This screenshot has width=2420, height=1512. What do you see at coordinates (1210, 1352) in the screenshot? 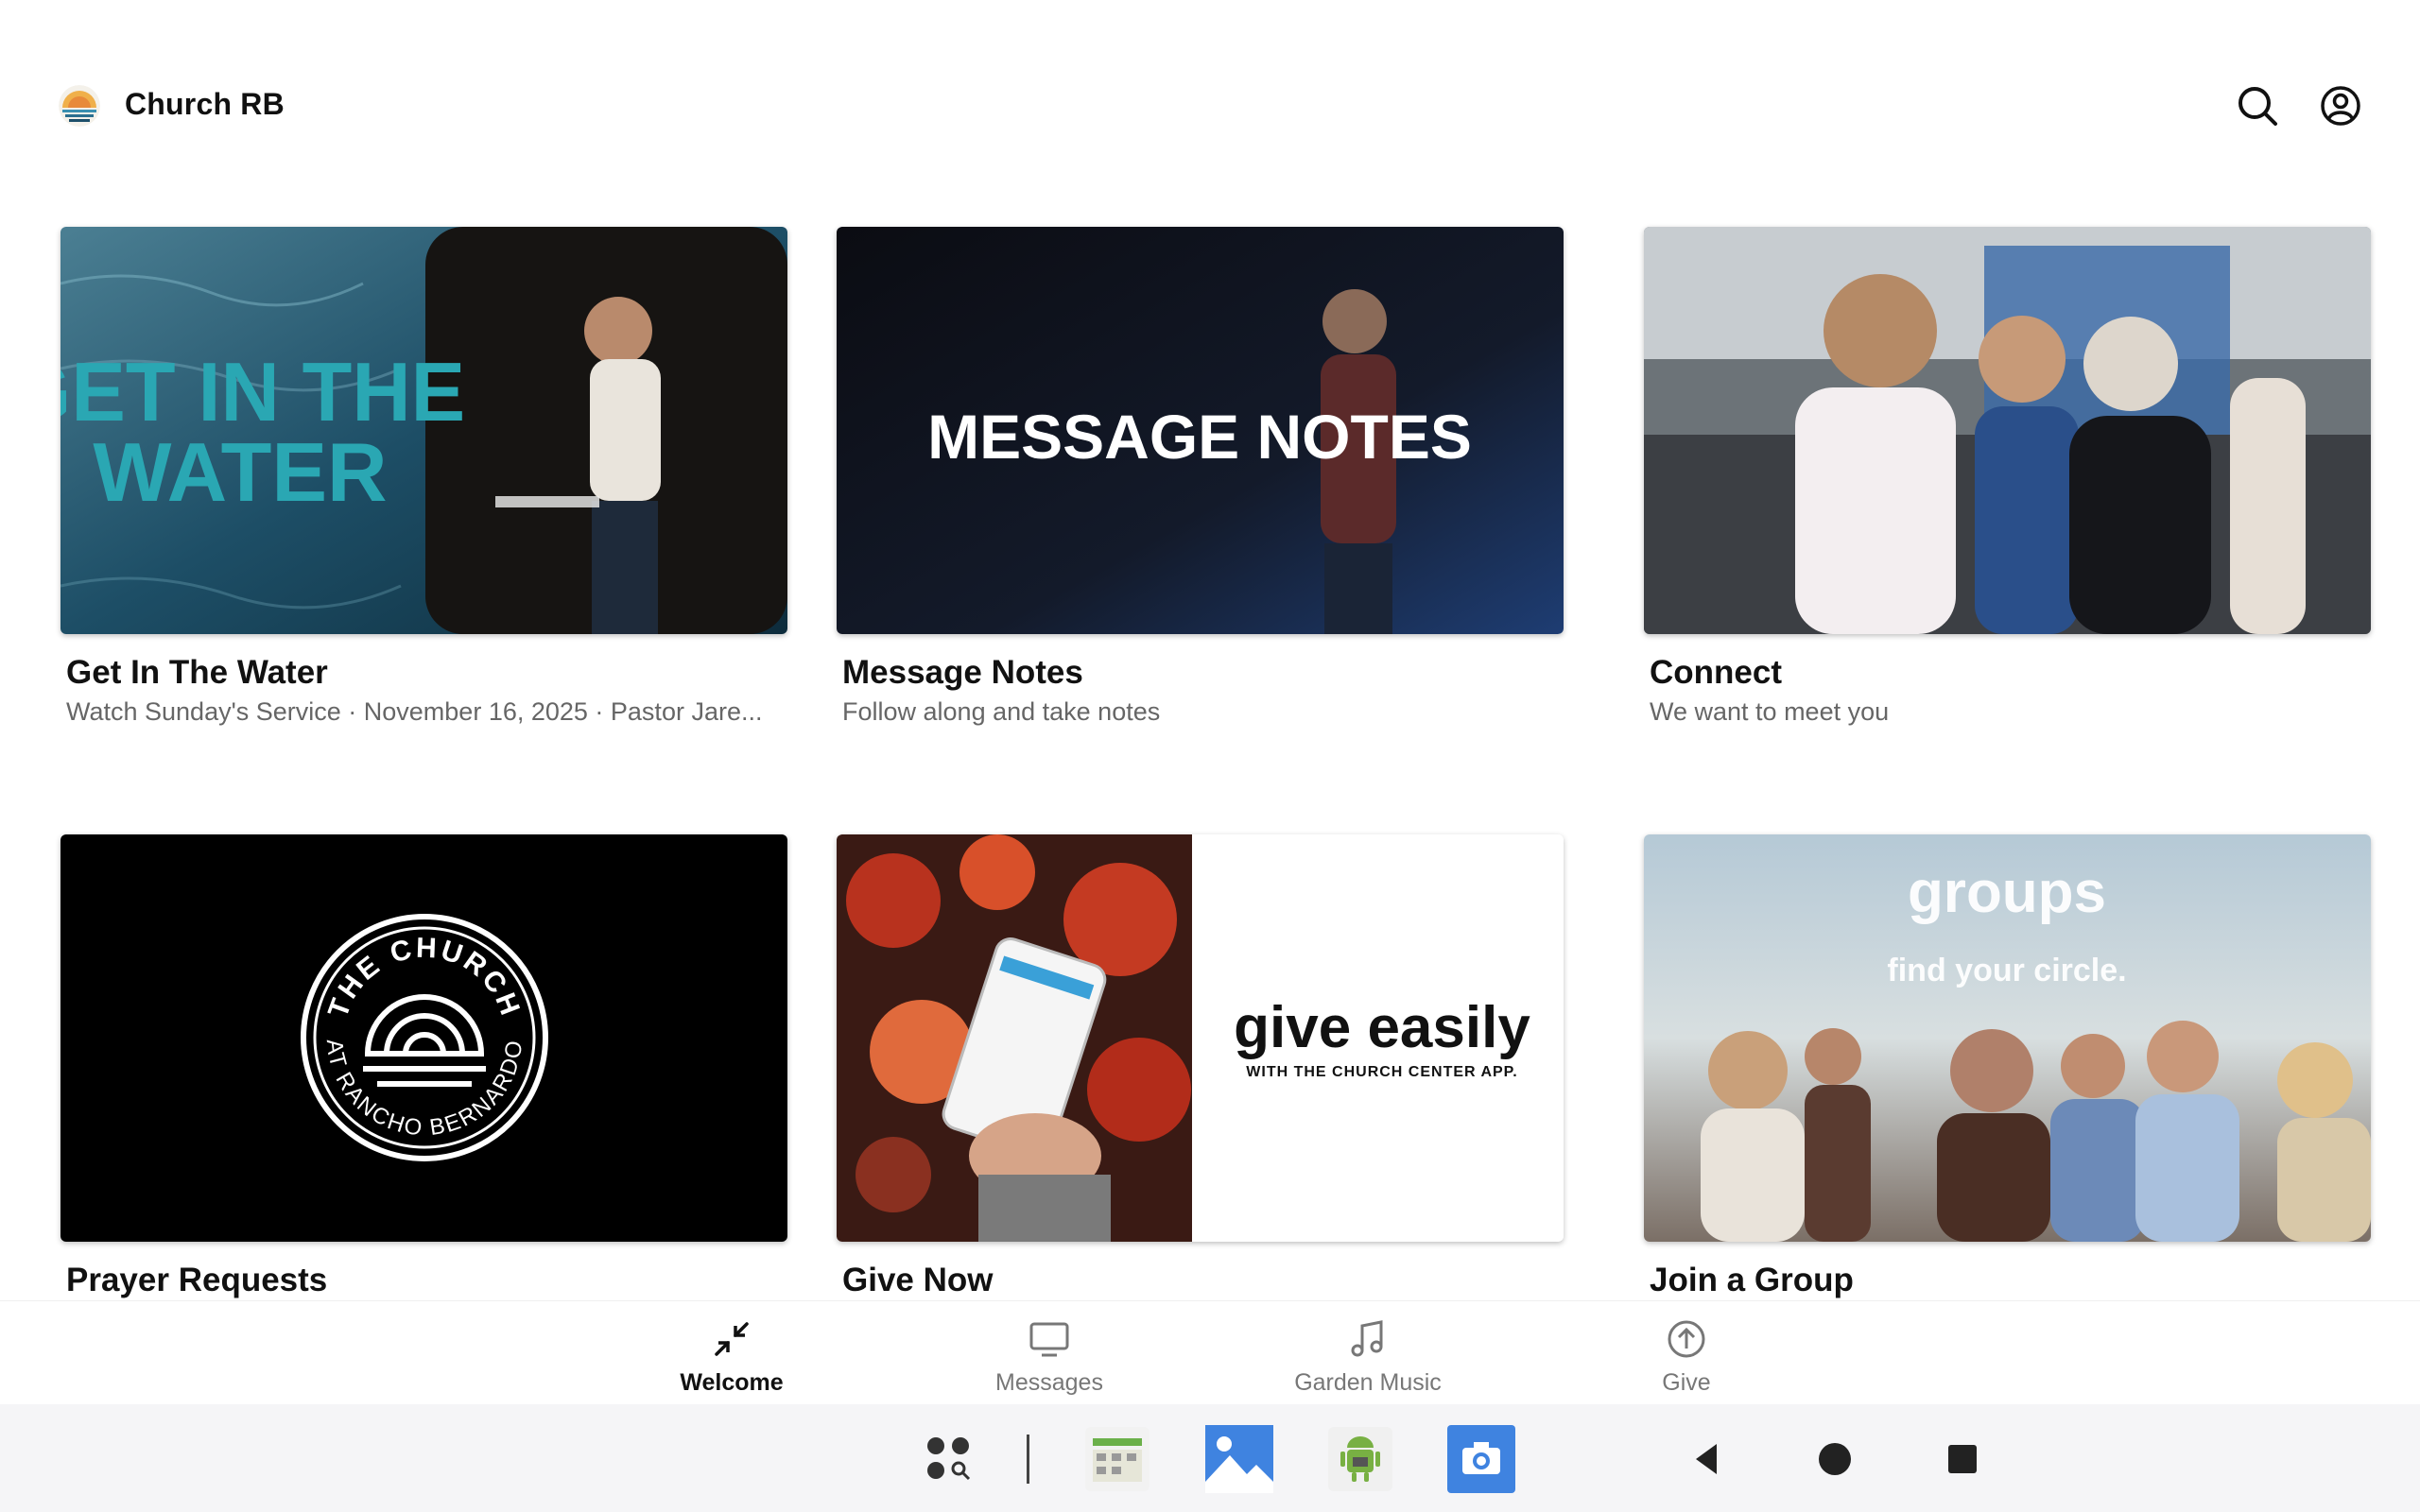
I see `bottom-tab-bar: Welcome Messages Garden Music Give` at bounding box center [1210, 1352].